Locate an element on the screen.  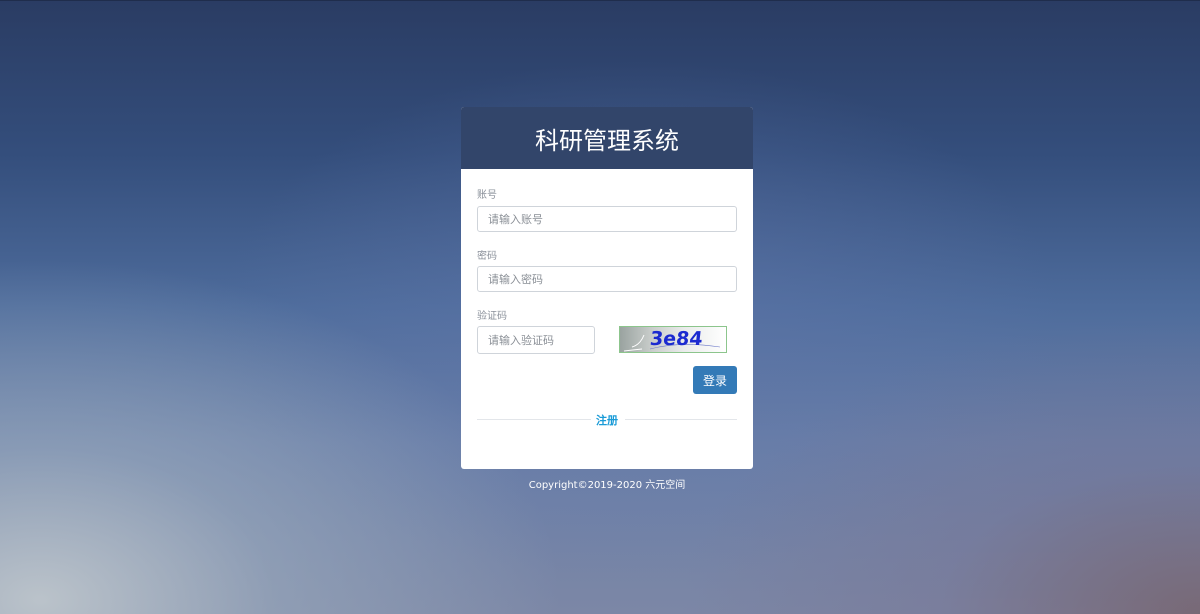
login-card: 科研管理系统 账号 密码 验证码 3e84 登录 注册 is located at coordinates (607, 288).